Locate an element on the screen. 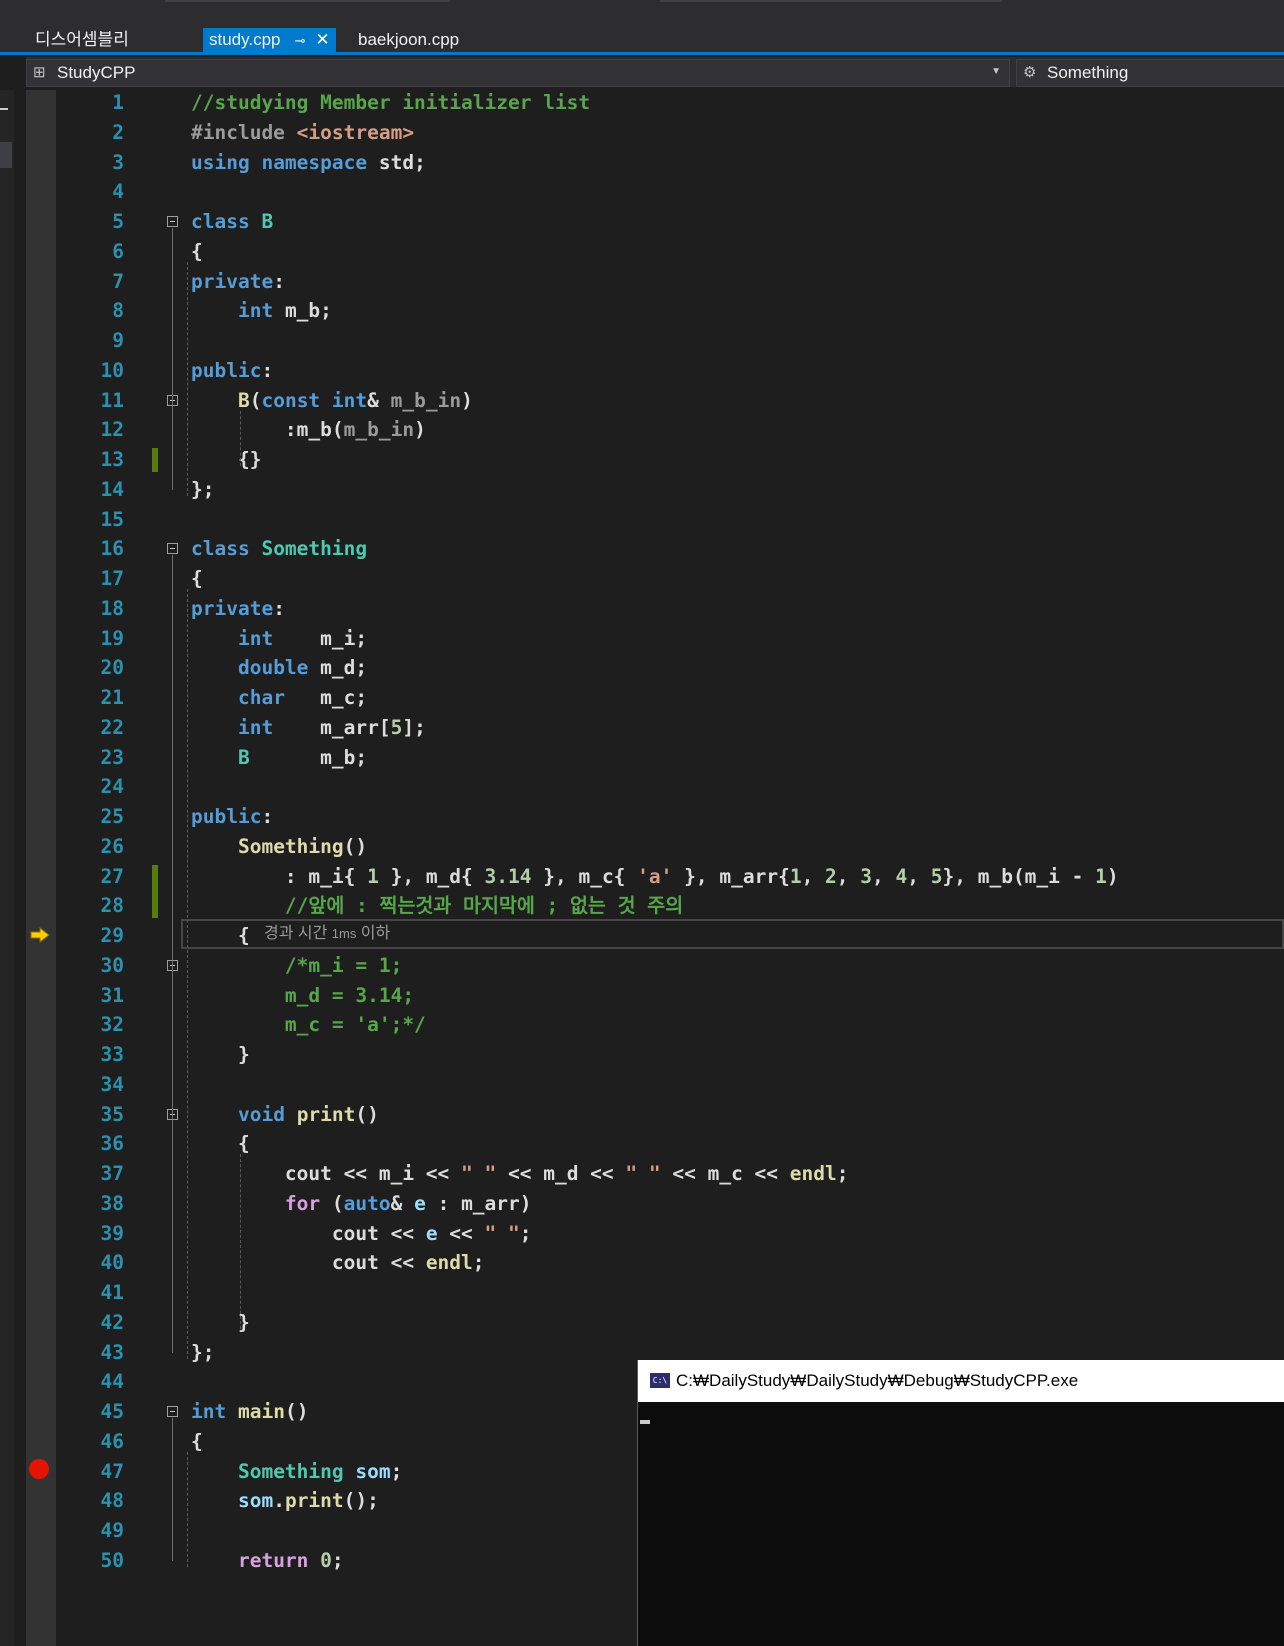 The image size is (1284, 1646). code-line: 14}; is located at coordinates (670, 489).